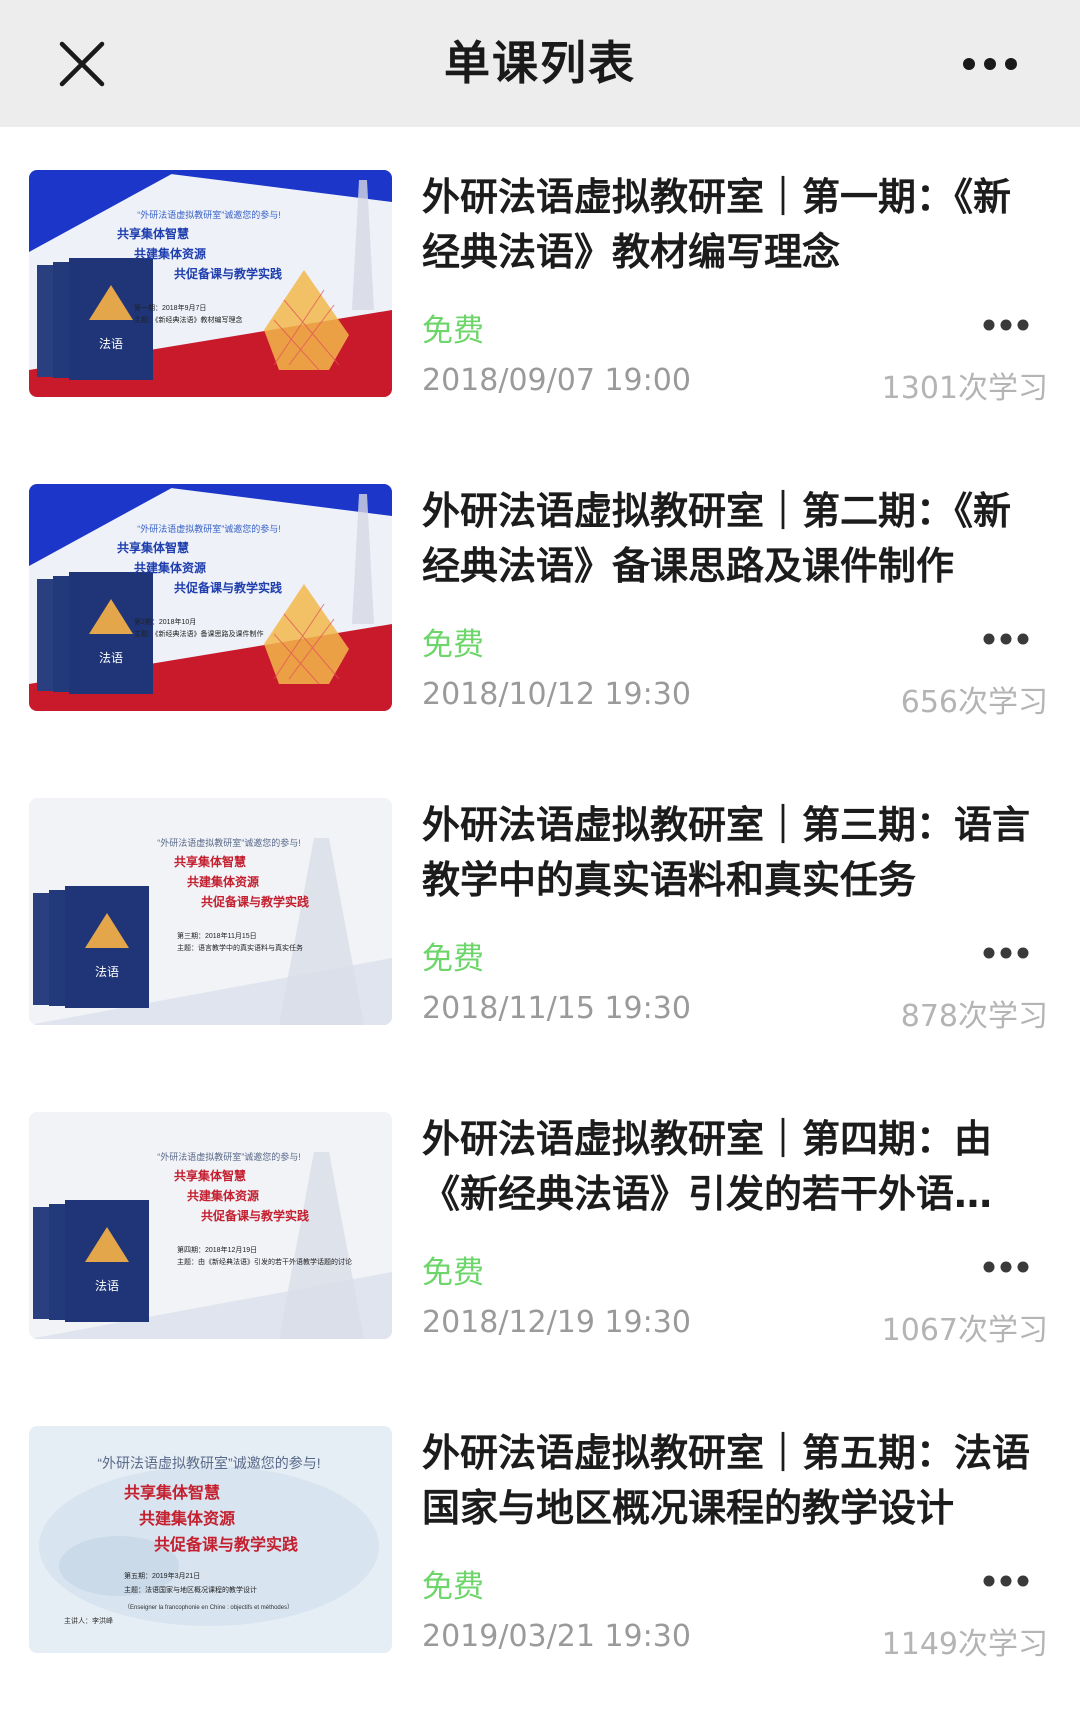  I want to click on course-title: 外研法语虚拟教研室｜第五期：法语国家与地区概况课程的教学设计, so click(729, 1481).